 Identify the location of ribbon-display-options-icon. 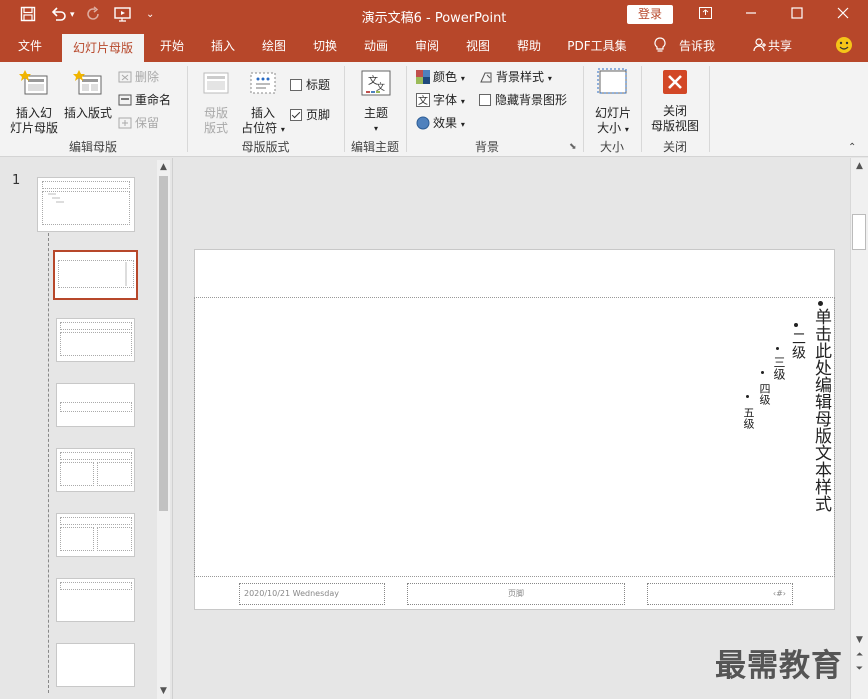
(705, 15).